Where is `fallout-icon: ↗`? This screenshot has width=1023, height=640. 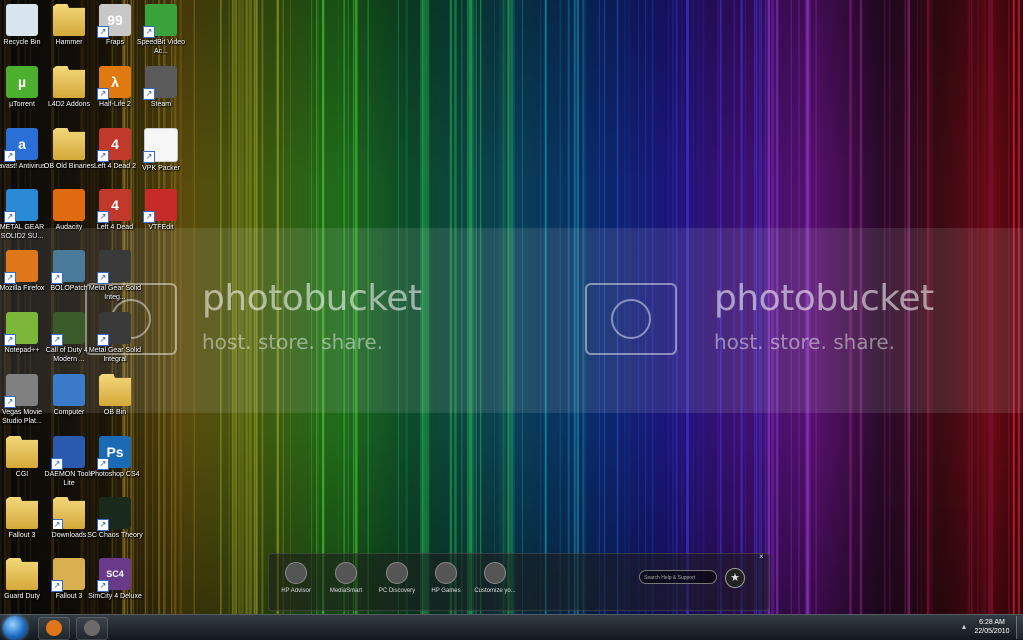
fallout-icon: ↗ is located at coordinates (68, 575).